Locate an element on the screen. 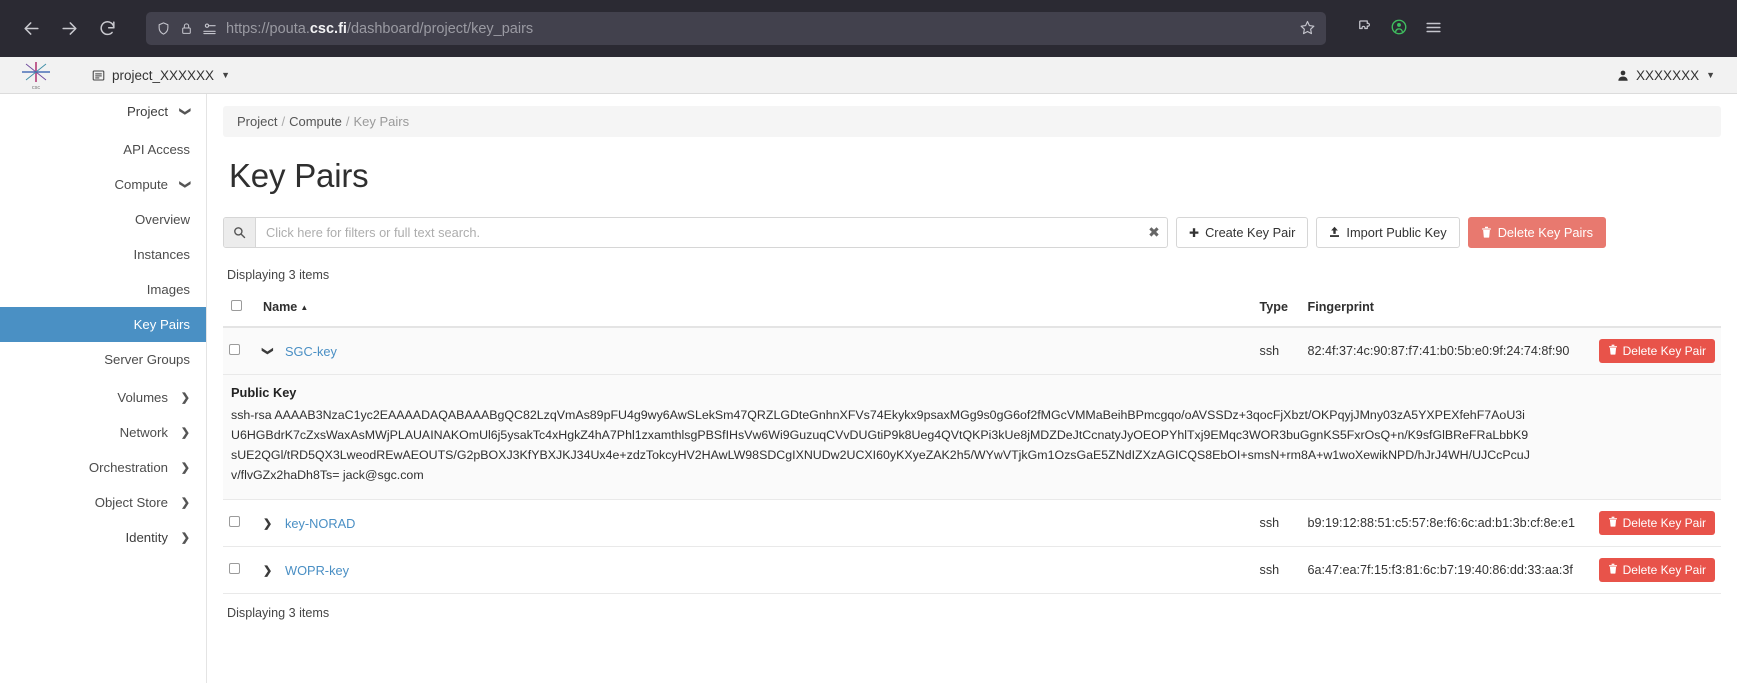 The width and height of the screenshot is (1737, 683). sidebar-item-compute: Compute ❯ is located at coordinates (103, 184).